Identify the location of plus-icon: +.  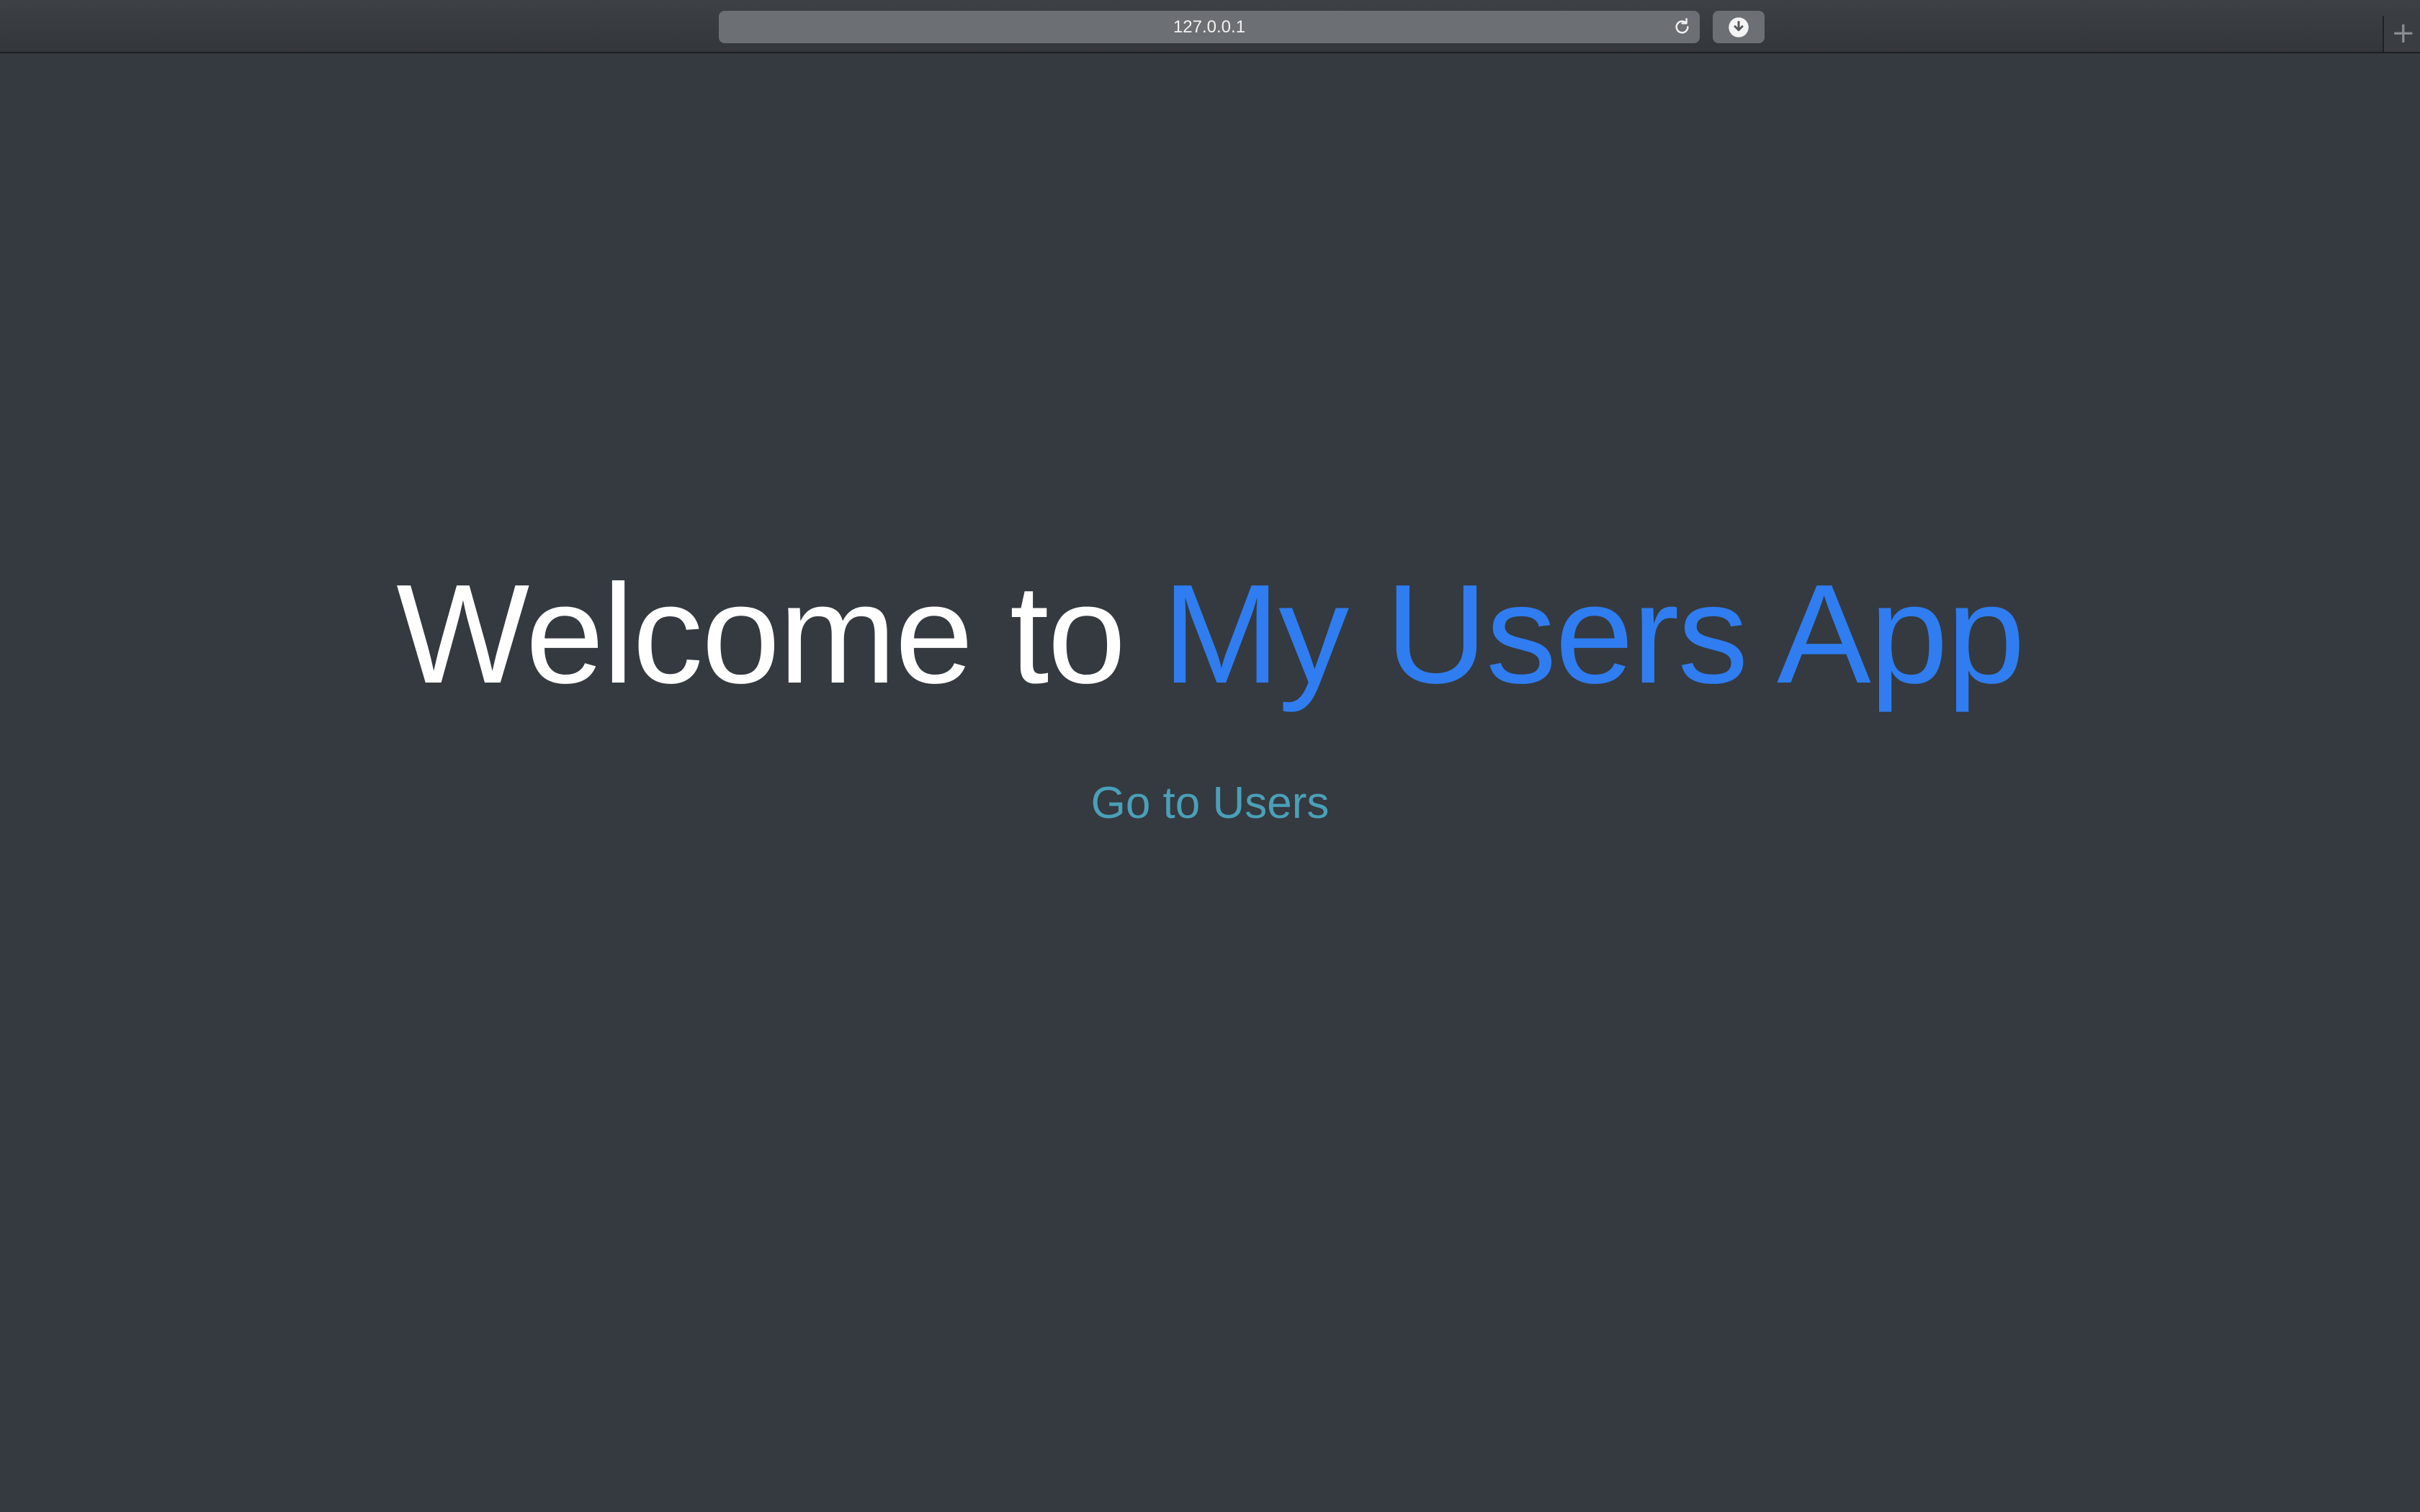
(2403, 33).